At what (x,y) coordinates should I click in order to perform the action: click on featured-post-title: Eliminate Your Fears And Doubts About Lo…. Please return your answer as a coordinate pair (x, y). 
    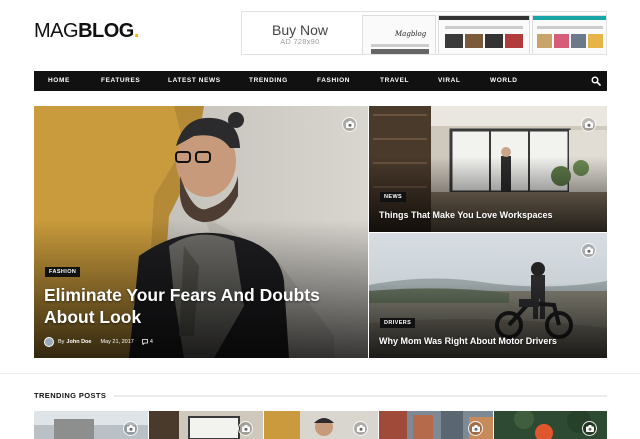
    Looking at the image, I should click on (204, 306).